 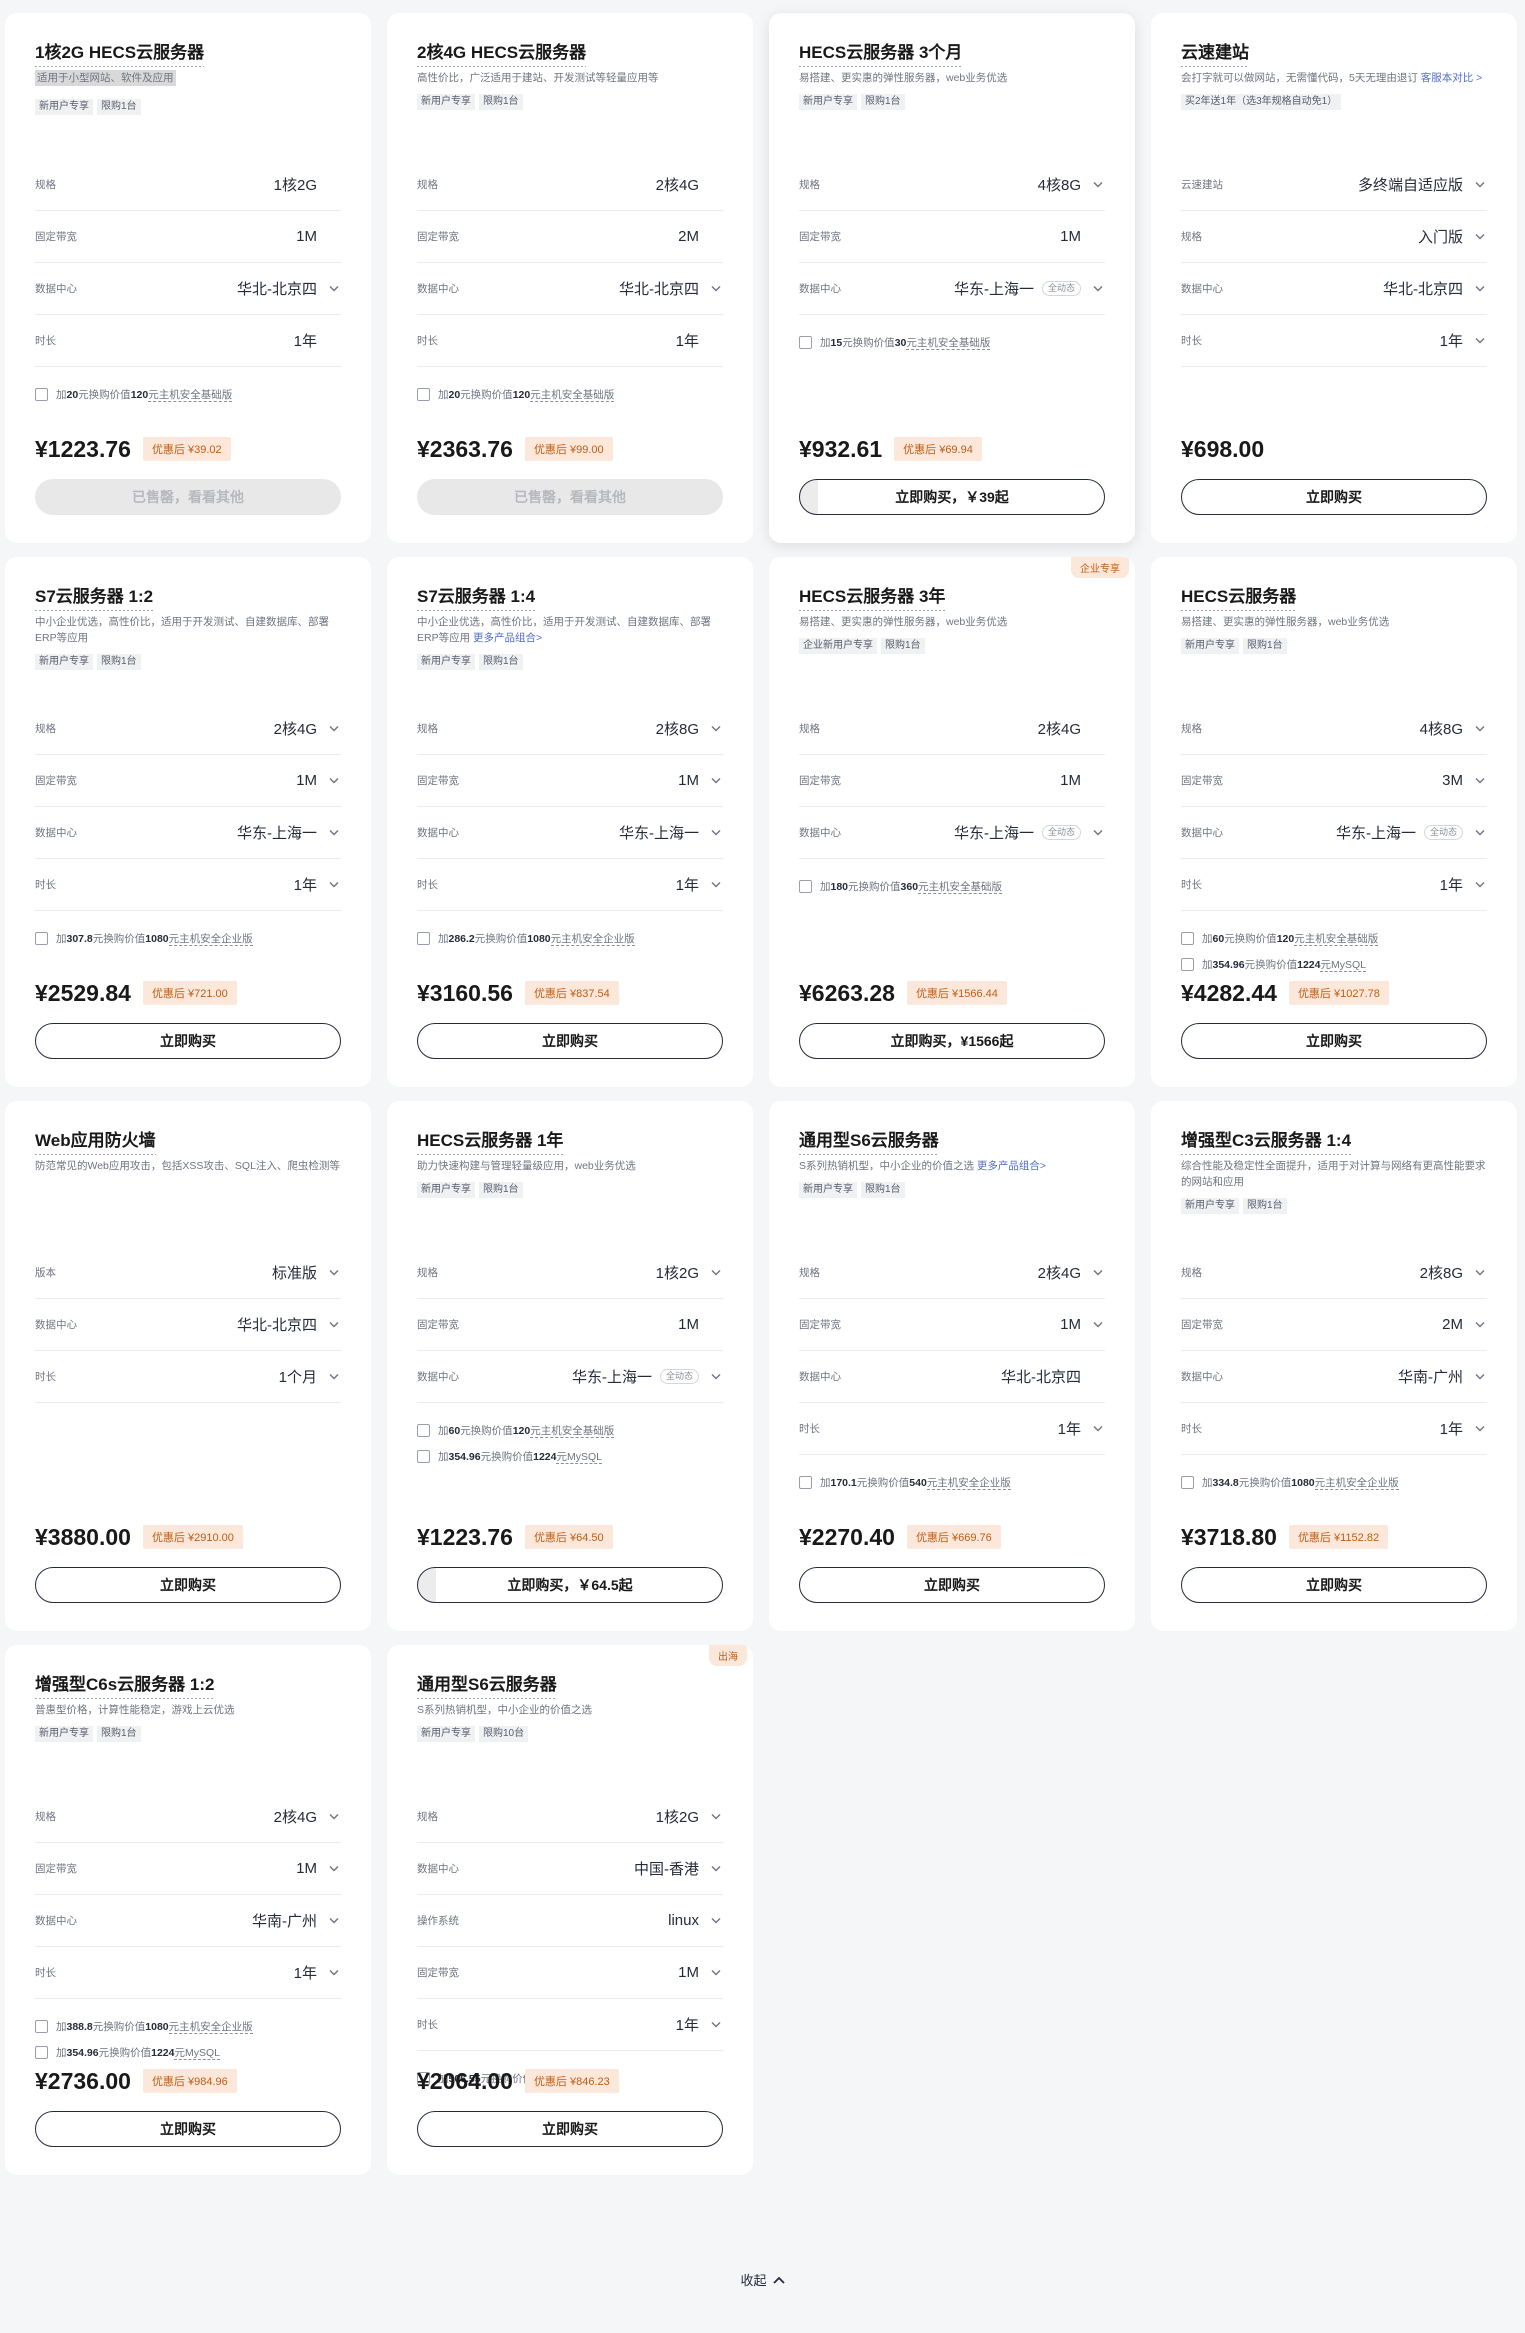 I want to click on spec-value: 1个月, so click(x=310, y=1376).